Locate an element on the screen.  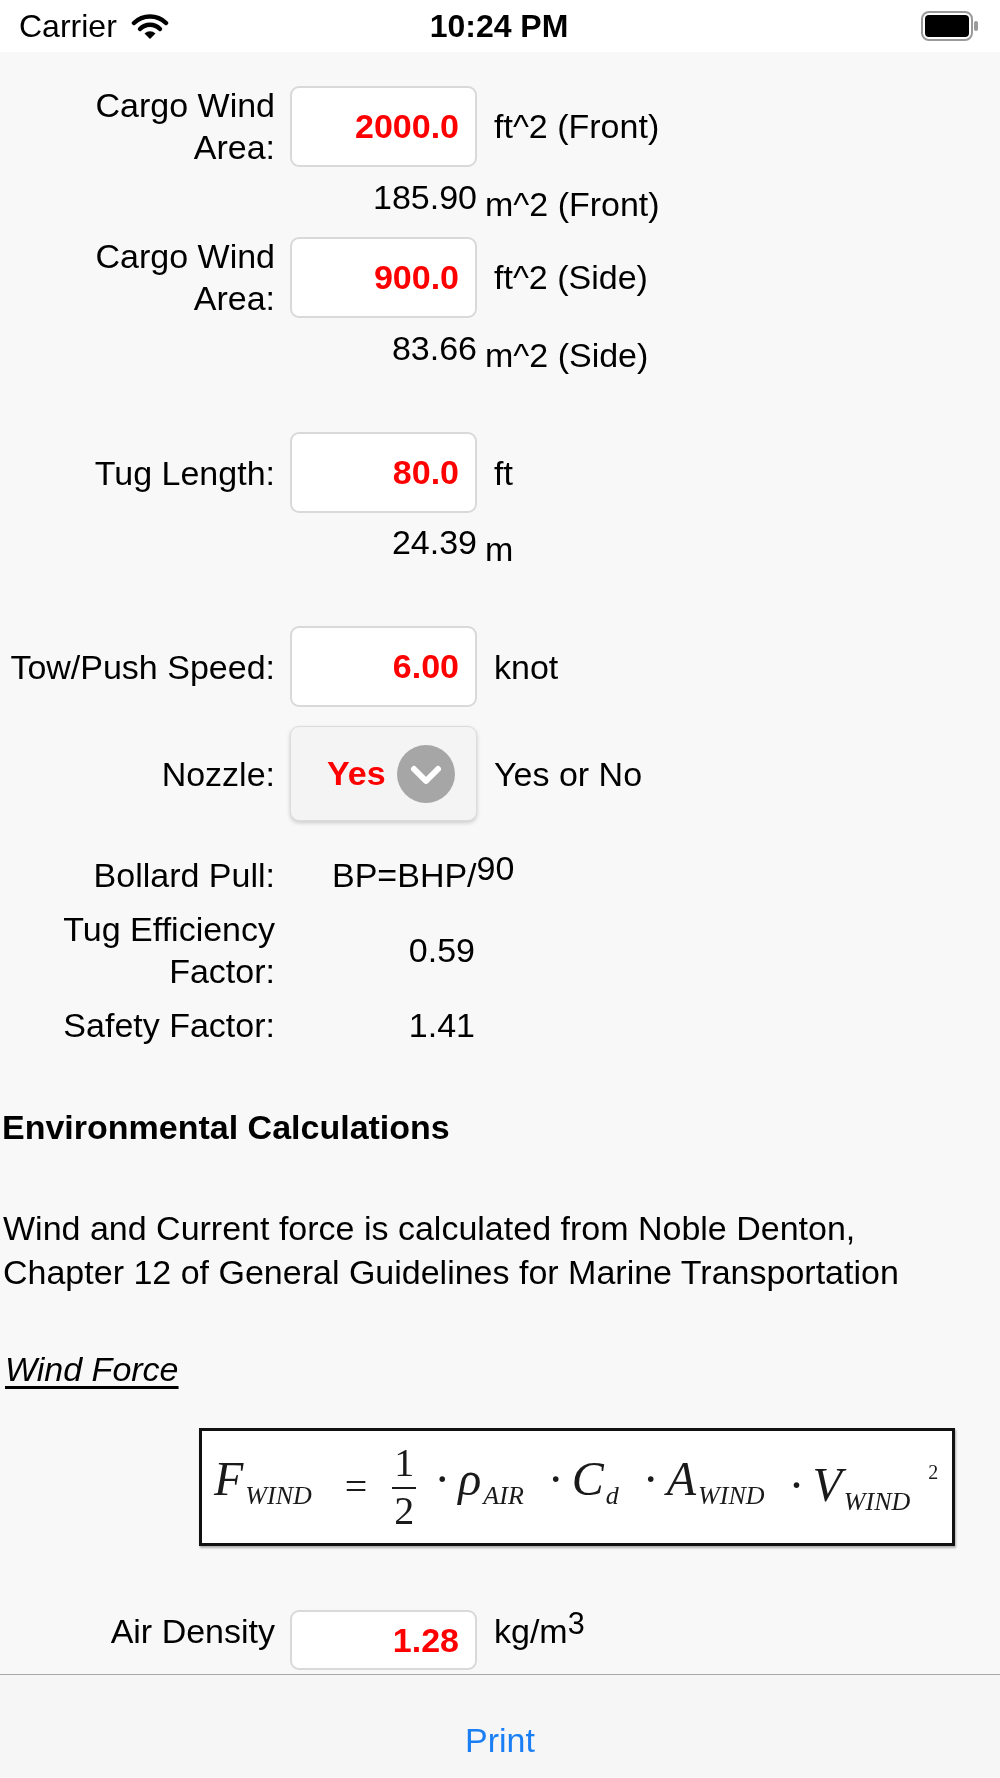
field-label: Tug Length: is located at coordinates (184, 473).